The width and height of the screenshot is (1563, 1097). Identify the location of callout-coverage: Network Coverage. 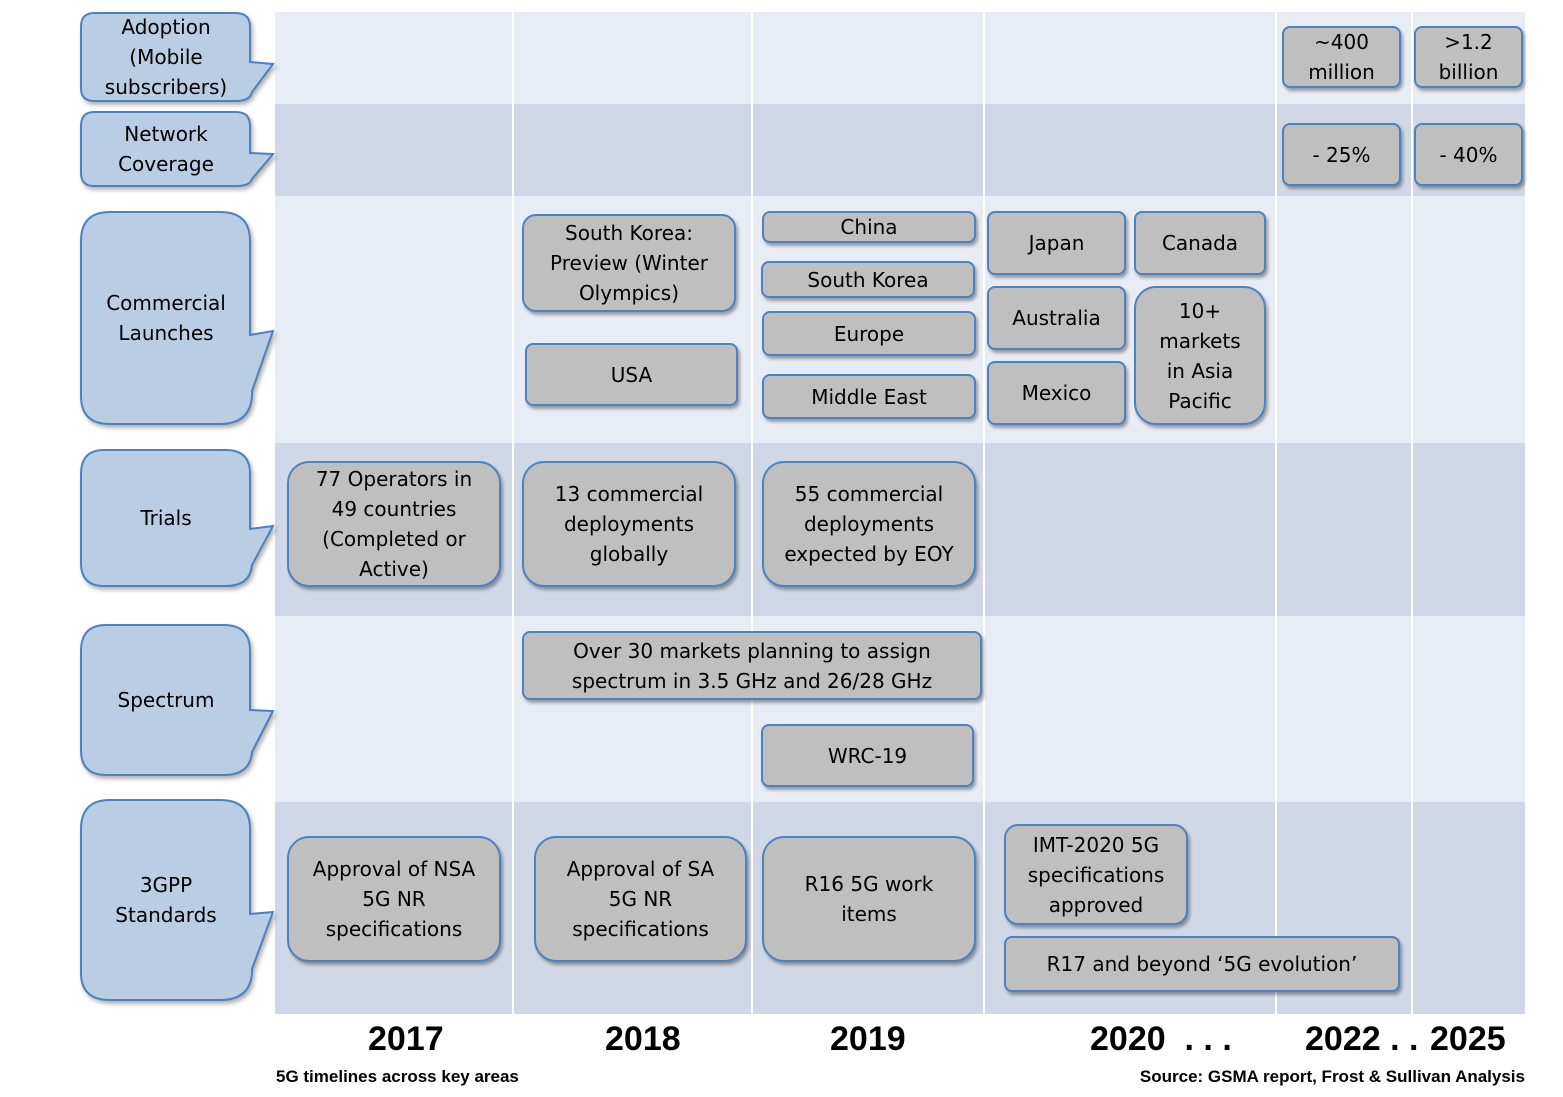
(178, 149).